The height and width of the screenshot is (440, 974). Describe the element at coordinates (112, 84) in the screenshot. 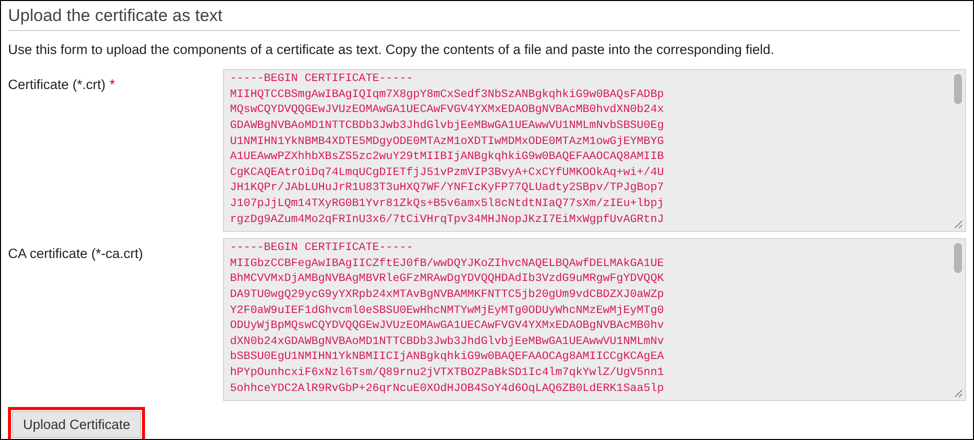

I see `required-mark: *` at that location.